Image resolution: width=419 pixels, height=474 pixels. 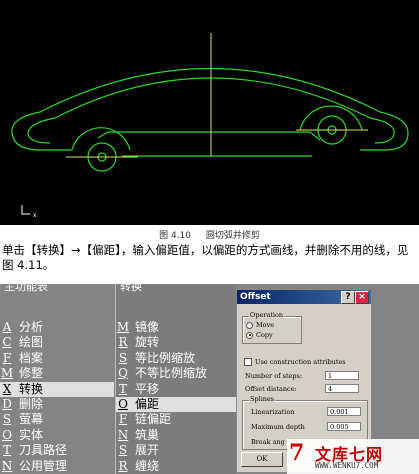 What do you see at coordinates (262, 399) in the screenshot?
I see `splines-group-title: Splines` at bounding box center [262, 399].